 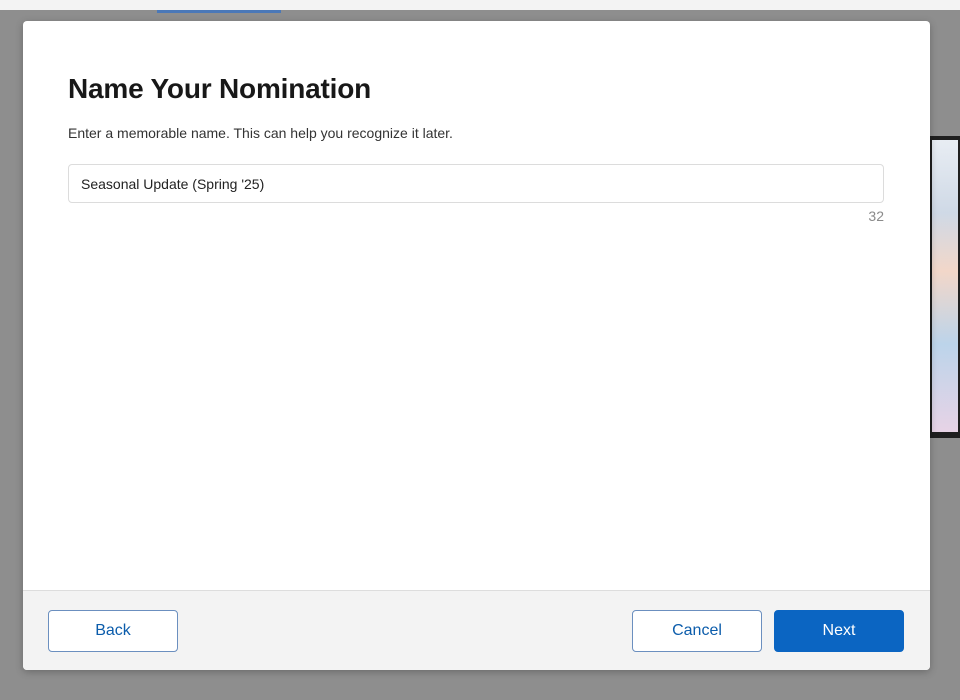 I want to click on cancel-button: Cancel, so click(x=697, y=631).